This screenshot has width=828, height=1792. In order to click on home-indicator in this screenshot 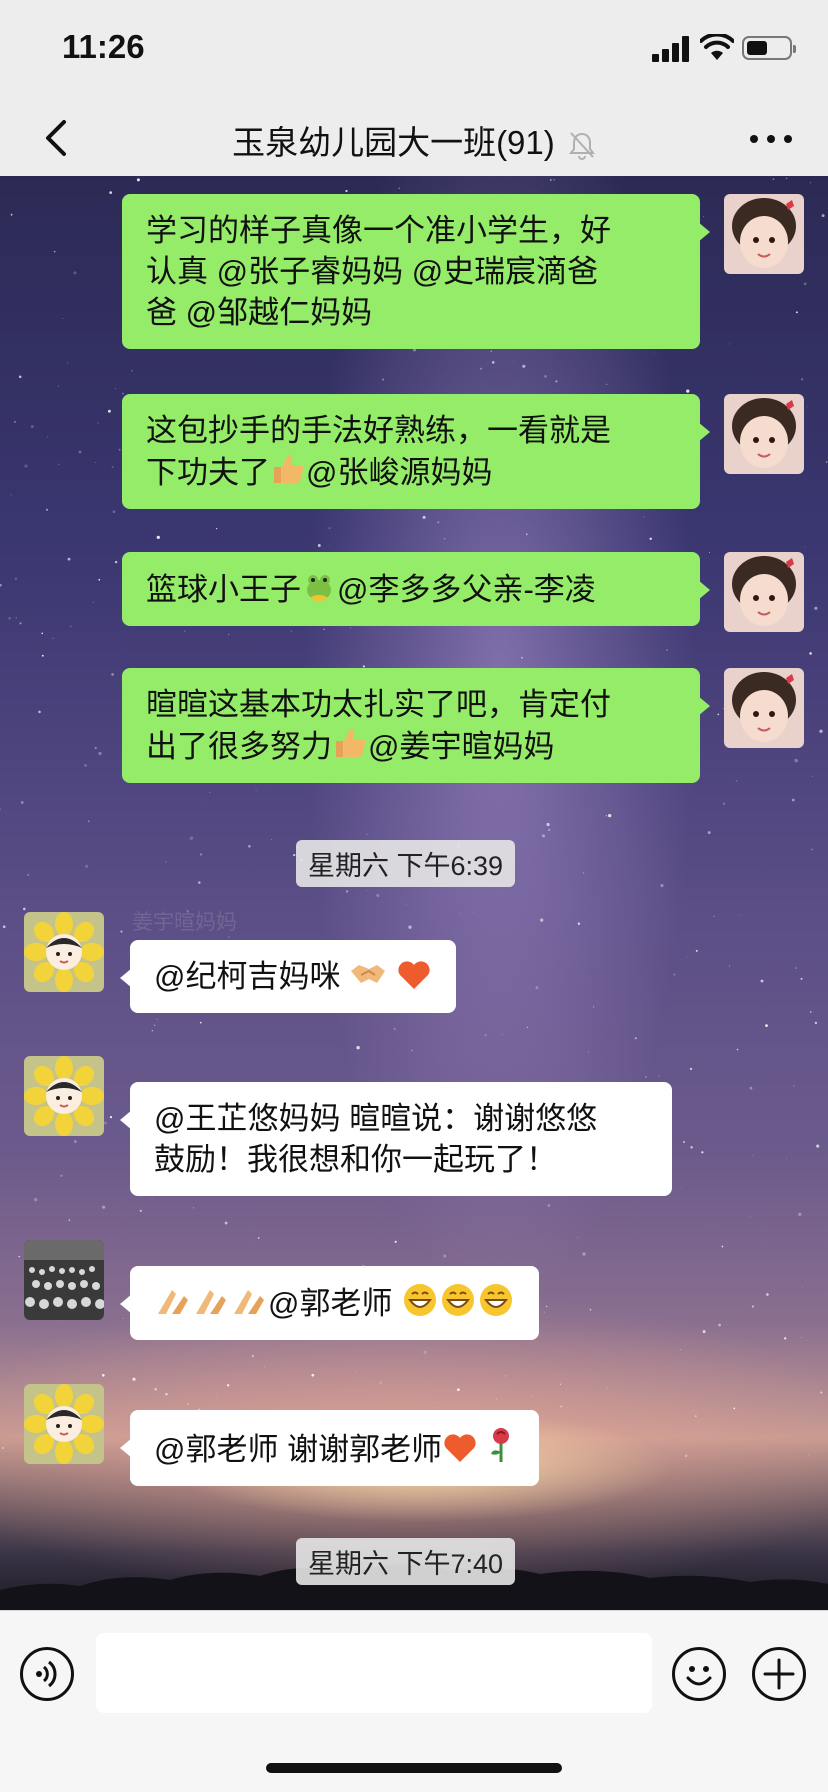, I will do `click(414, 1768)`.